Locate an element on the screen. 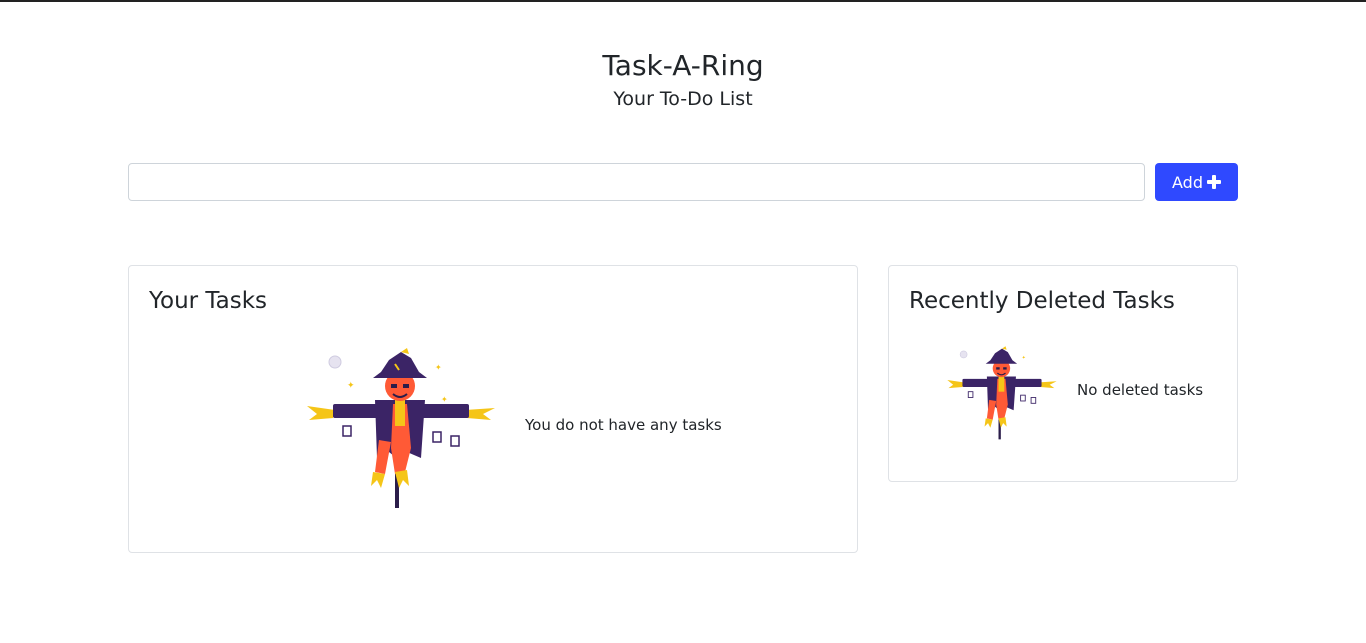  no-tasks-message: You do not have any tasks is located at coordinates (623, 425).